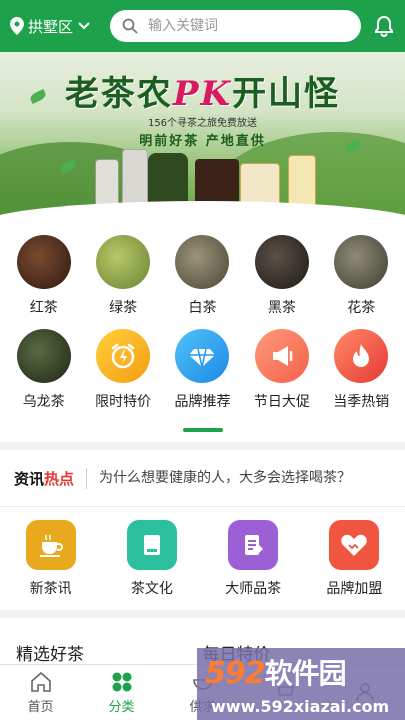 The width and height of the screenshot is (405, 720). Describe the element at coordinates (354, 588) in the screenshot. I see `shortcut-label: 品牌加盟` at that location.